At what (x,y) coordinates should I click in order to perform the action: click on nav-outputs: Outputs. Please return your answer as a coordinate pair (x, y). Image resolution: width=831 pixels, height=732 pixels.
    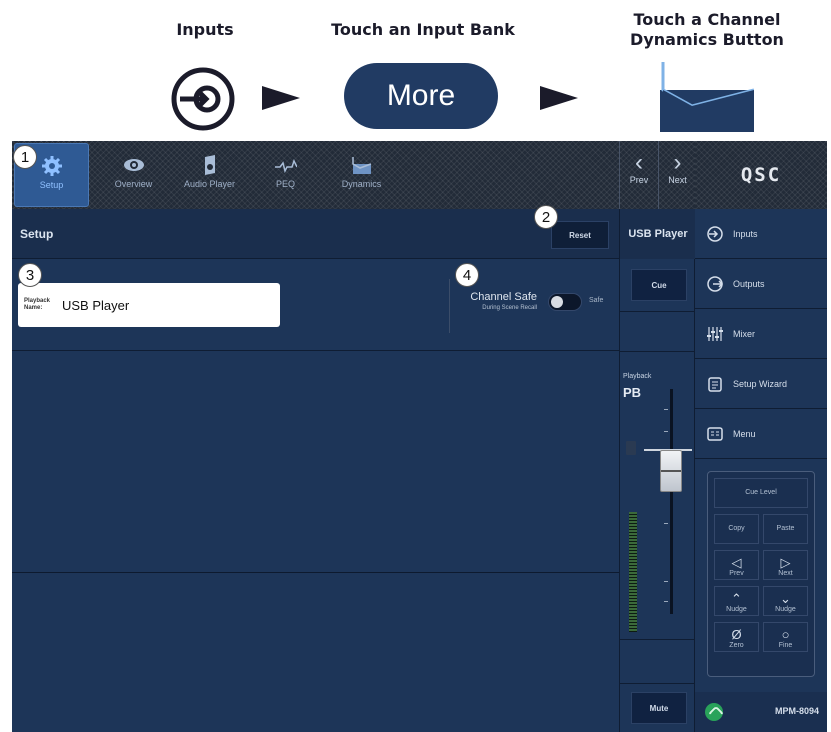
    Looking at the image, I should click on (761, 284).